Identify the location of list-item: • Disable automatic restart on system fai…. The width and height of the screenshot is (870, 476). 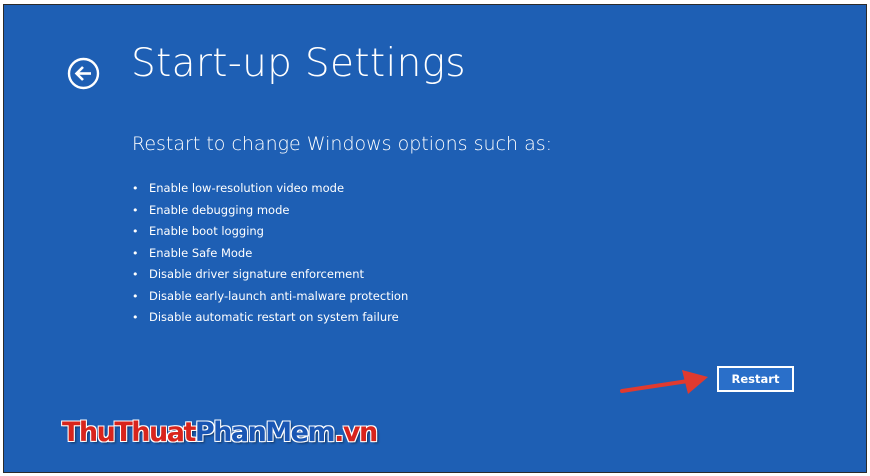
(268, 318).